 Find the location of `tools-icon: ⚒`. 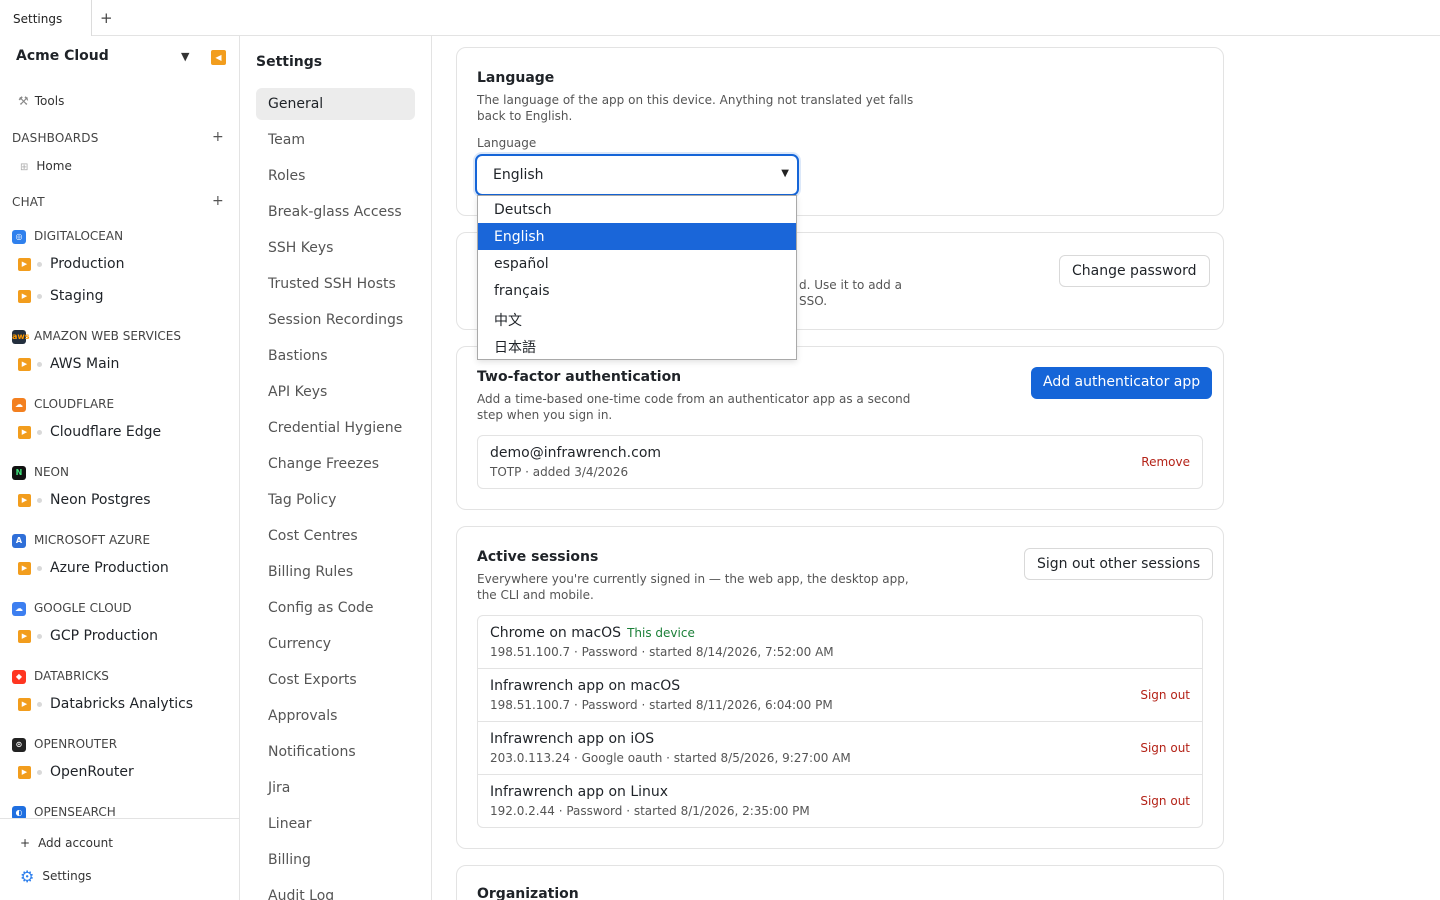

tools-icon: ⚒ is located at coordinates (23, 101).